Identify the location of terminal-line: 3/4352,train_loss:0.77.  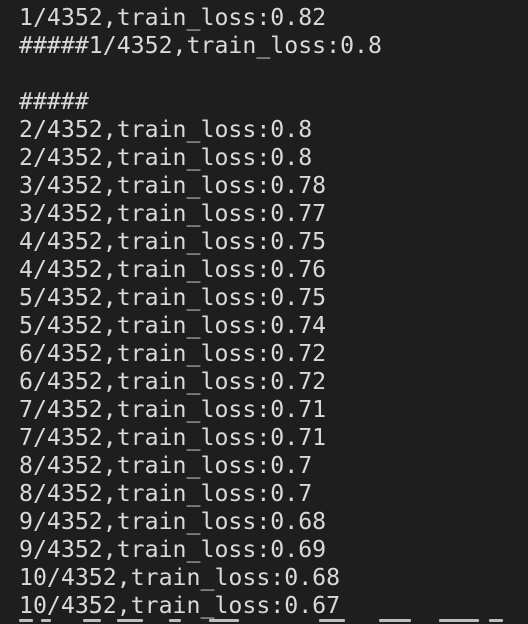
(173, 213).